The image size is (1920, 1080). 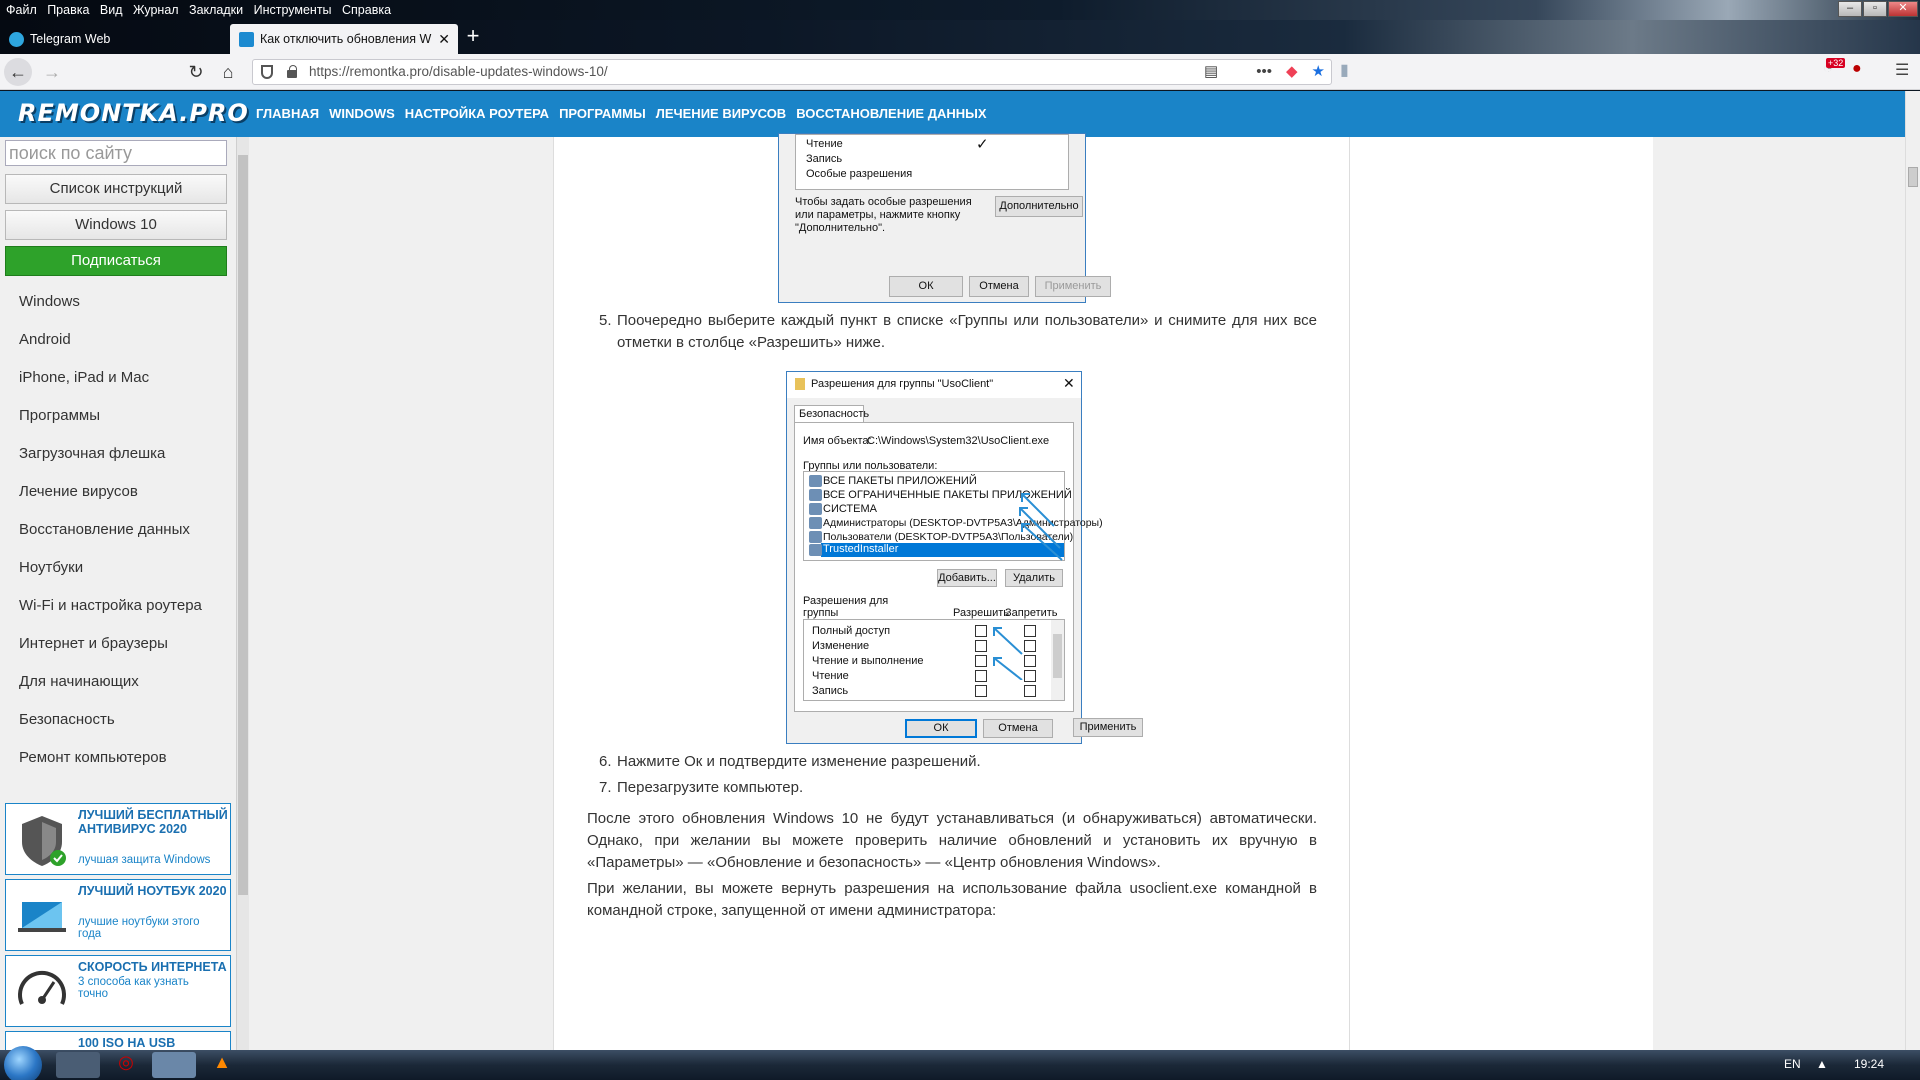 What do you see at coordinates (116, 225) in the screenshot?
I see `windows10-button: Windows 10` at bounding box center [116, 225].